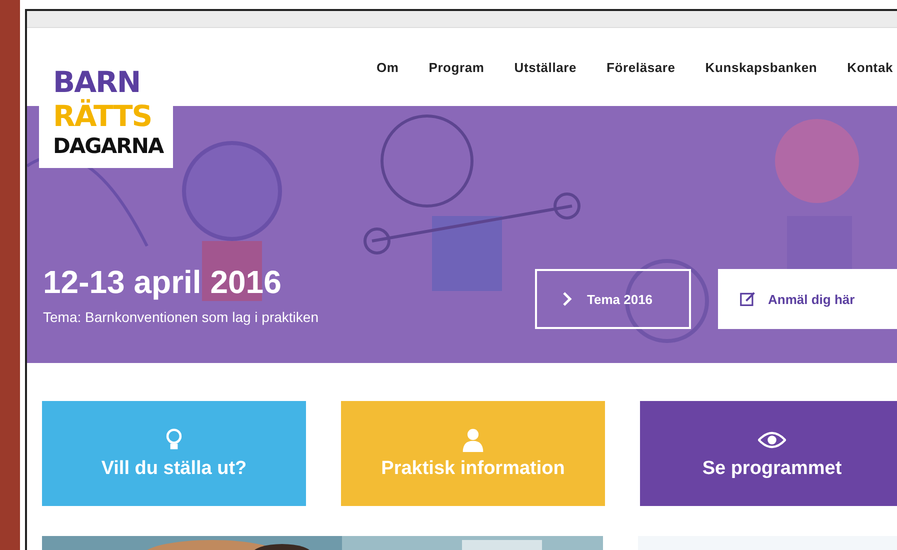  I want to click on event-theme: Tema: Barnkonventionen som lag i praktiken, so click(180, 317).